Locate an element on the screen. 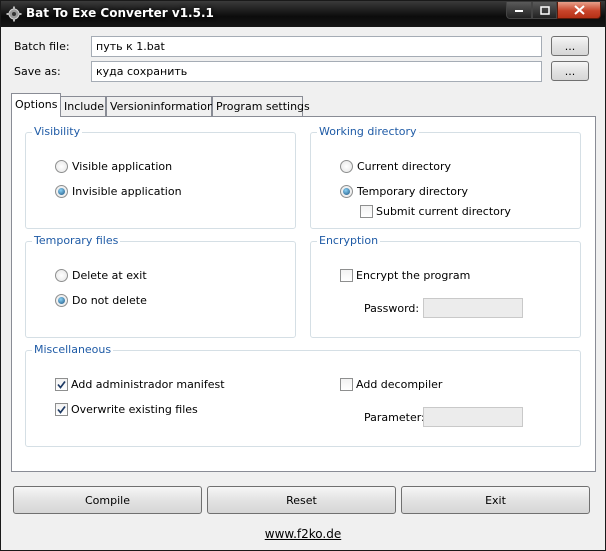 The image size is (606, 551). reset-button: Reset is located at coordinates (301, 500).